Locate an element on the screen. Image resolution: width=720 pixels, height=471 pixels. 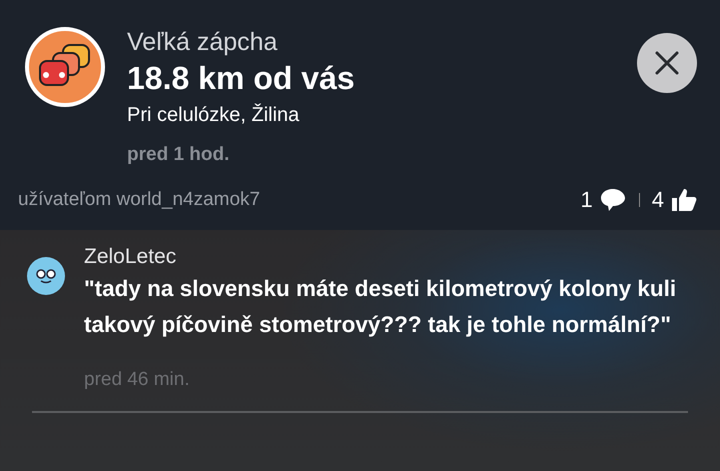
like-count: 4 is located at coordinates (658, 200).